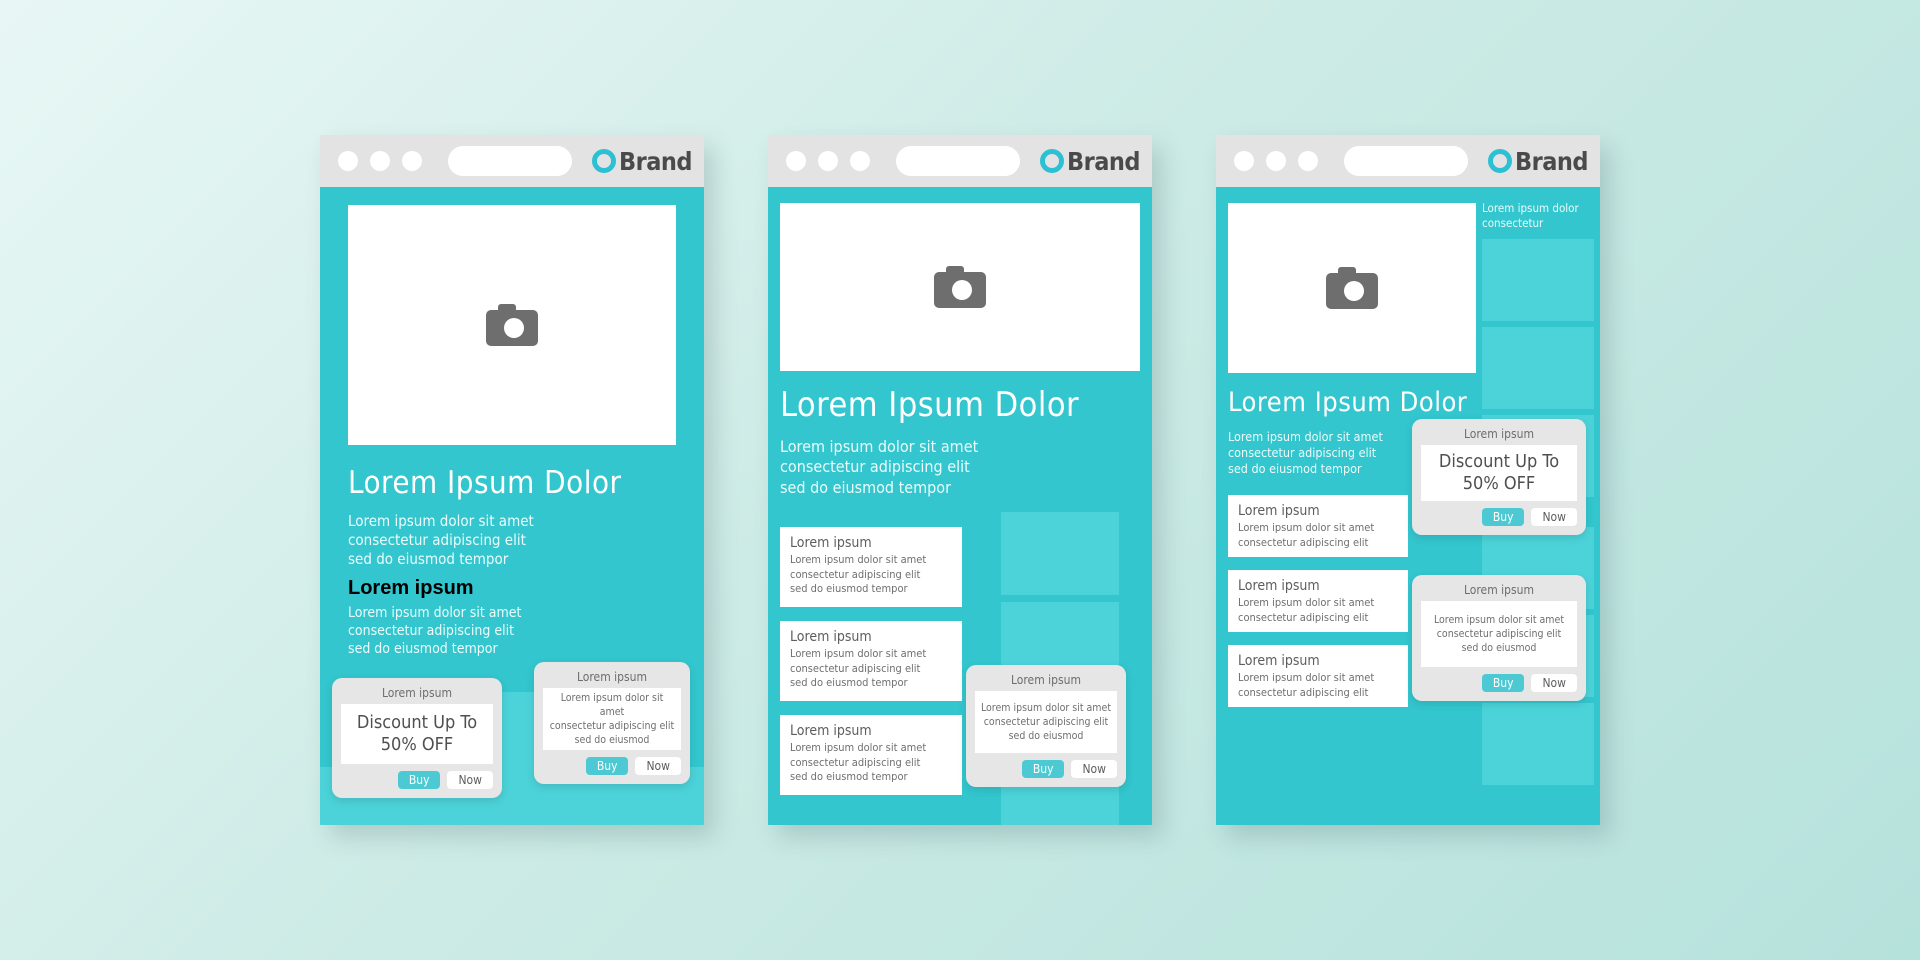 This screenshot has height=960, width=1920. Describe the element at coordinates (1530, 208) in the screenshot. I see `sidebar-line: Lorem ipsum dolor` at that location.